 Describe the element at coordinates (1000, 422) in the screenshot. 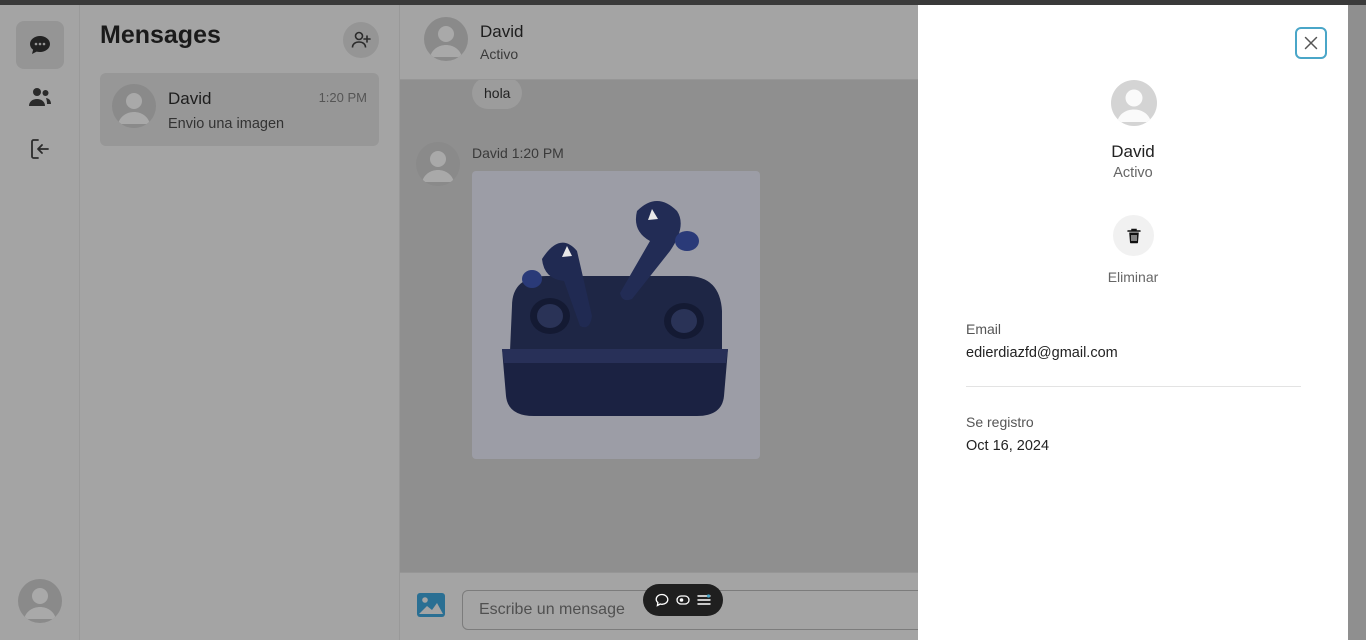

I see `registered-label: Se registro` at that location.